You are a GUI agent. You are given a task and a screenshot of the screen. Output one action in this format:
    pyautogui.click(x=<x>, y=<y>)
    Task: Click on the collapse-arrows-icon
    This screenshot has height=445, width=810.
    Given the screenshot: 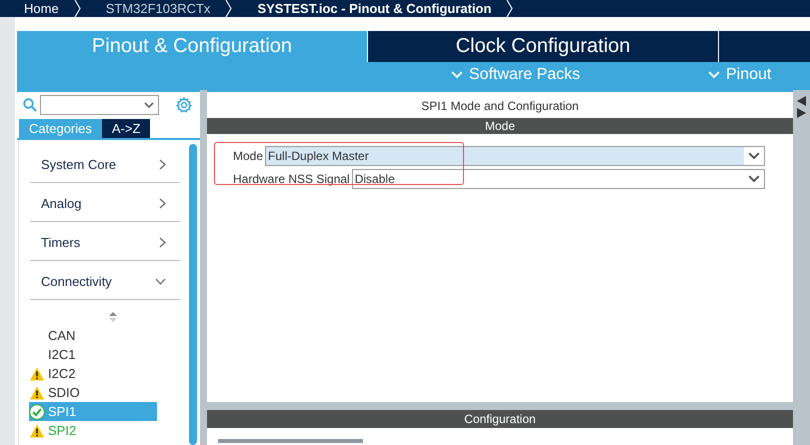 What is the action you would take?
    pyautogui.click(x=801, y=107)
    